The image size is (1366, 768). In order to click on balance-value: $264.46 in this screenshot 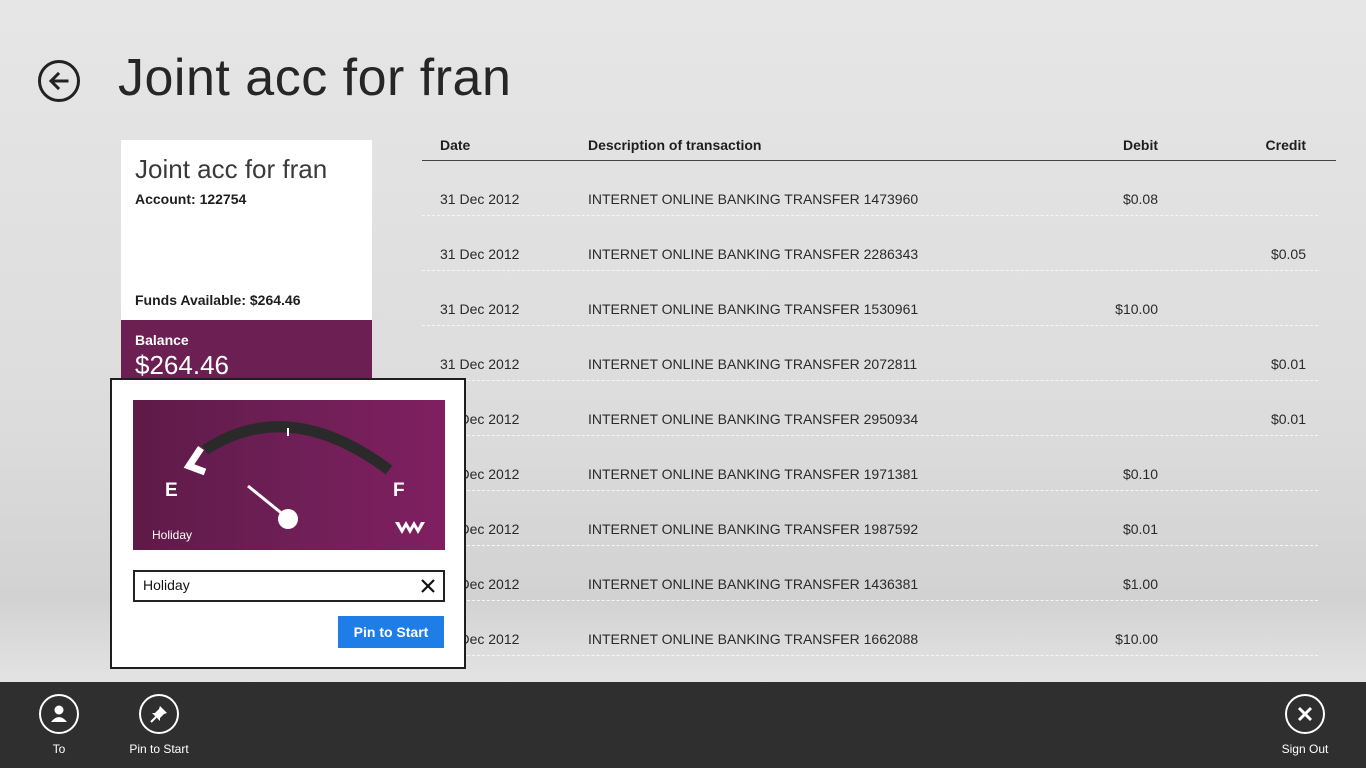, I will do `click(182, 365)`.